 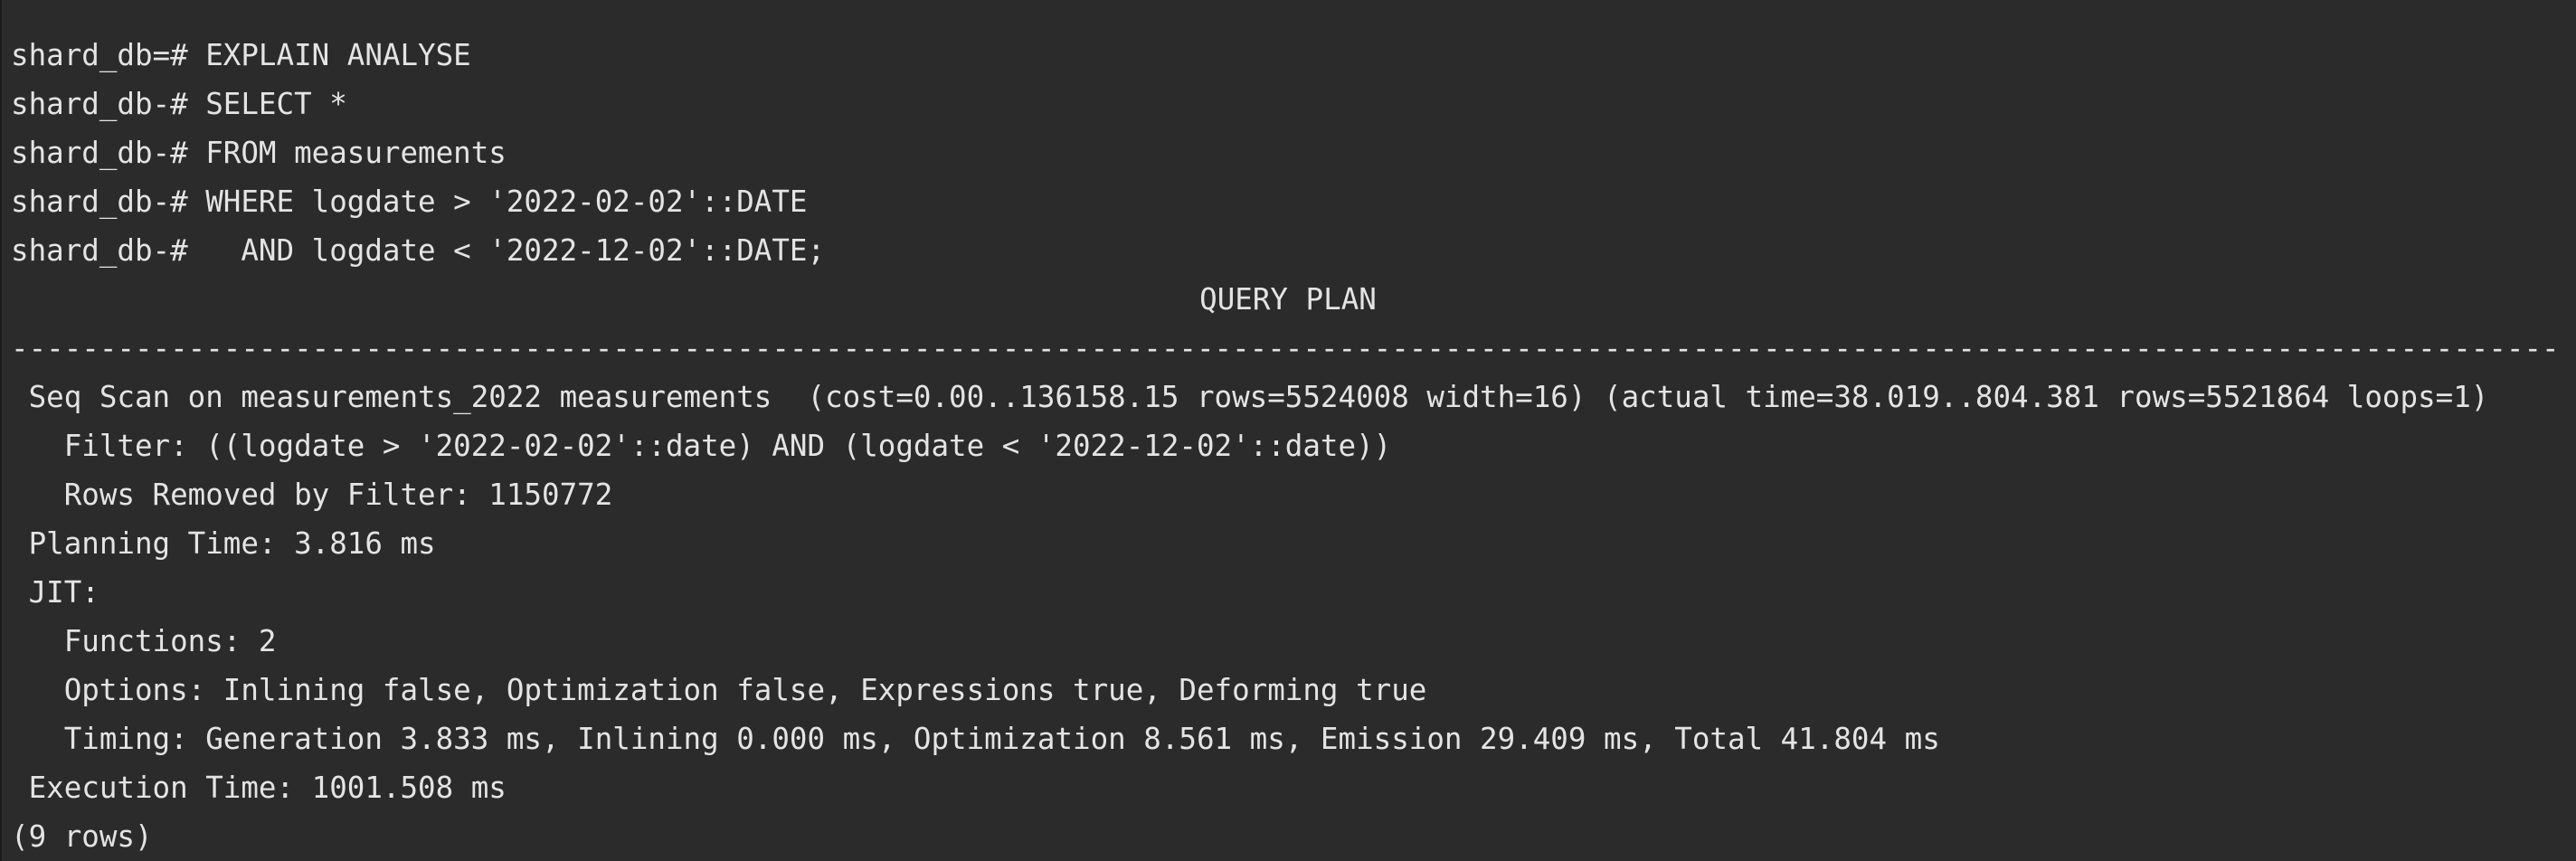 I want to click on plan-row: JIT:, so click(x=55, y=592).